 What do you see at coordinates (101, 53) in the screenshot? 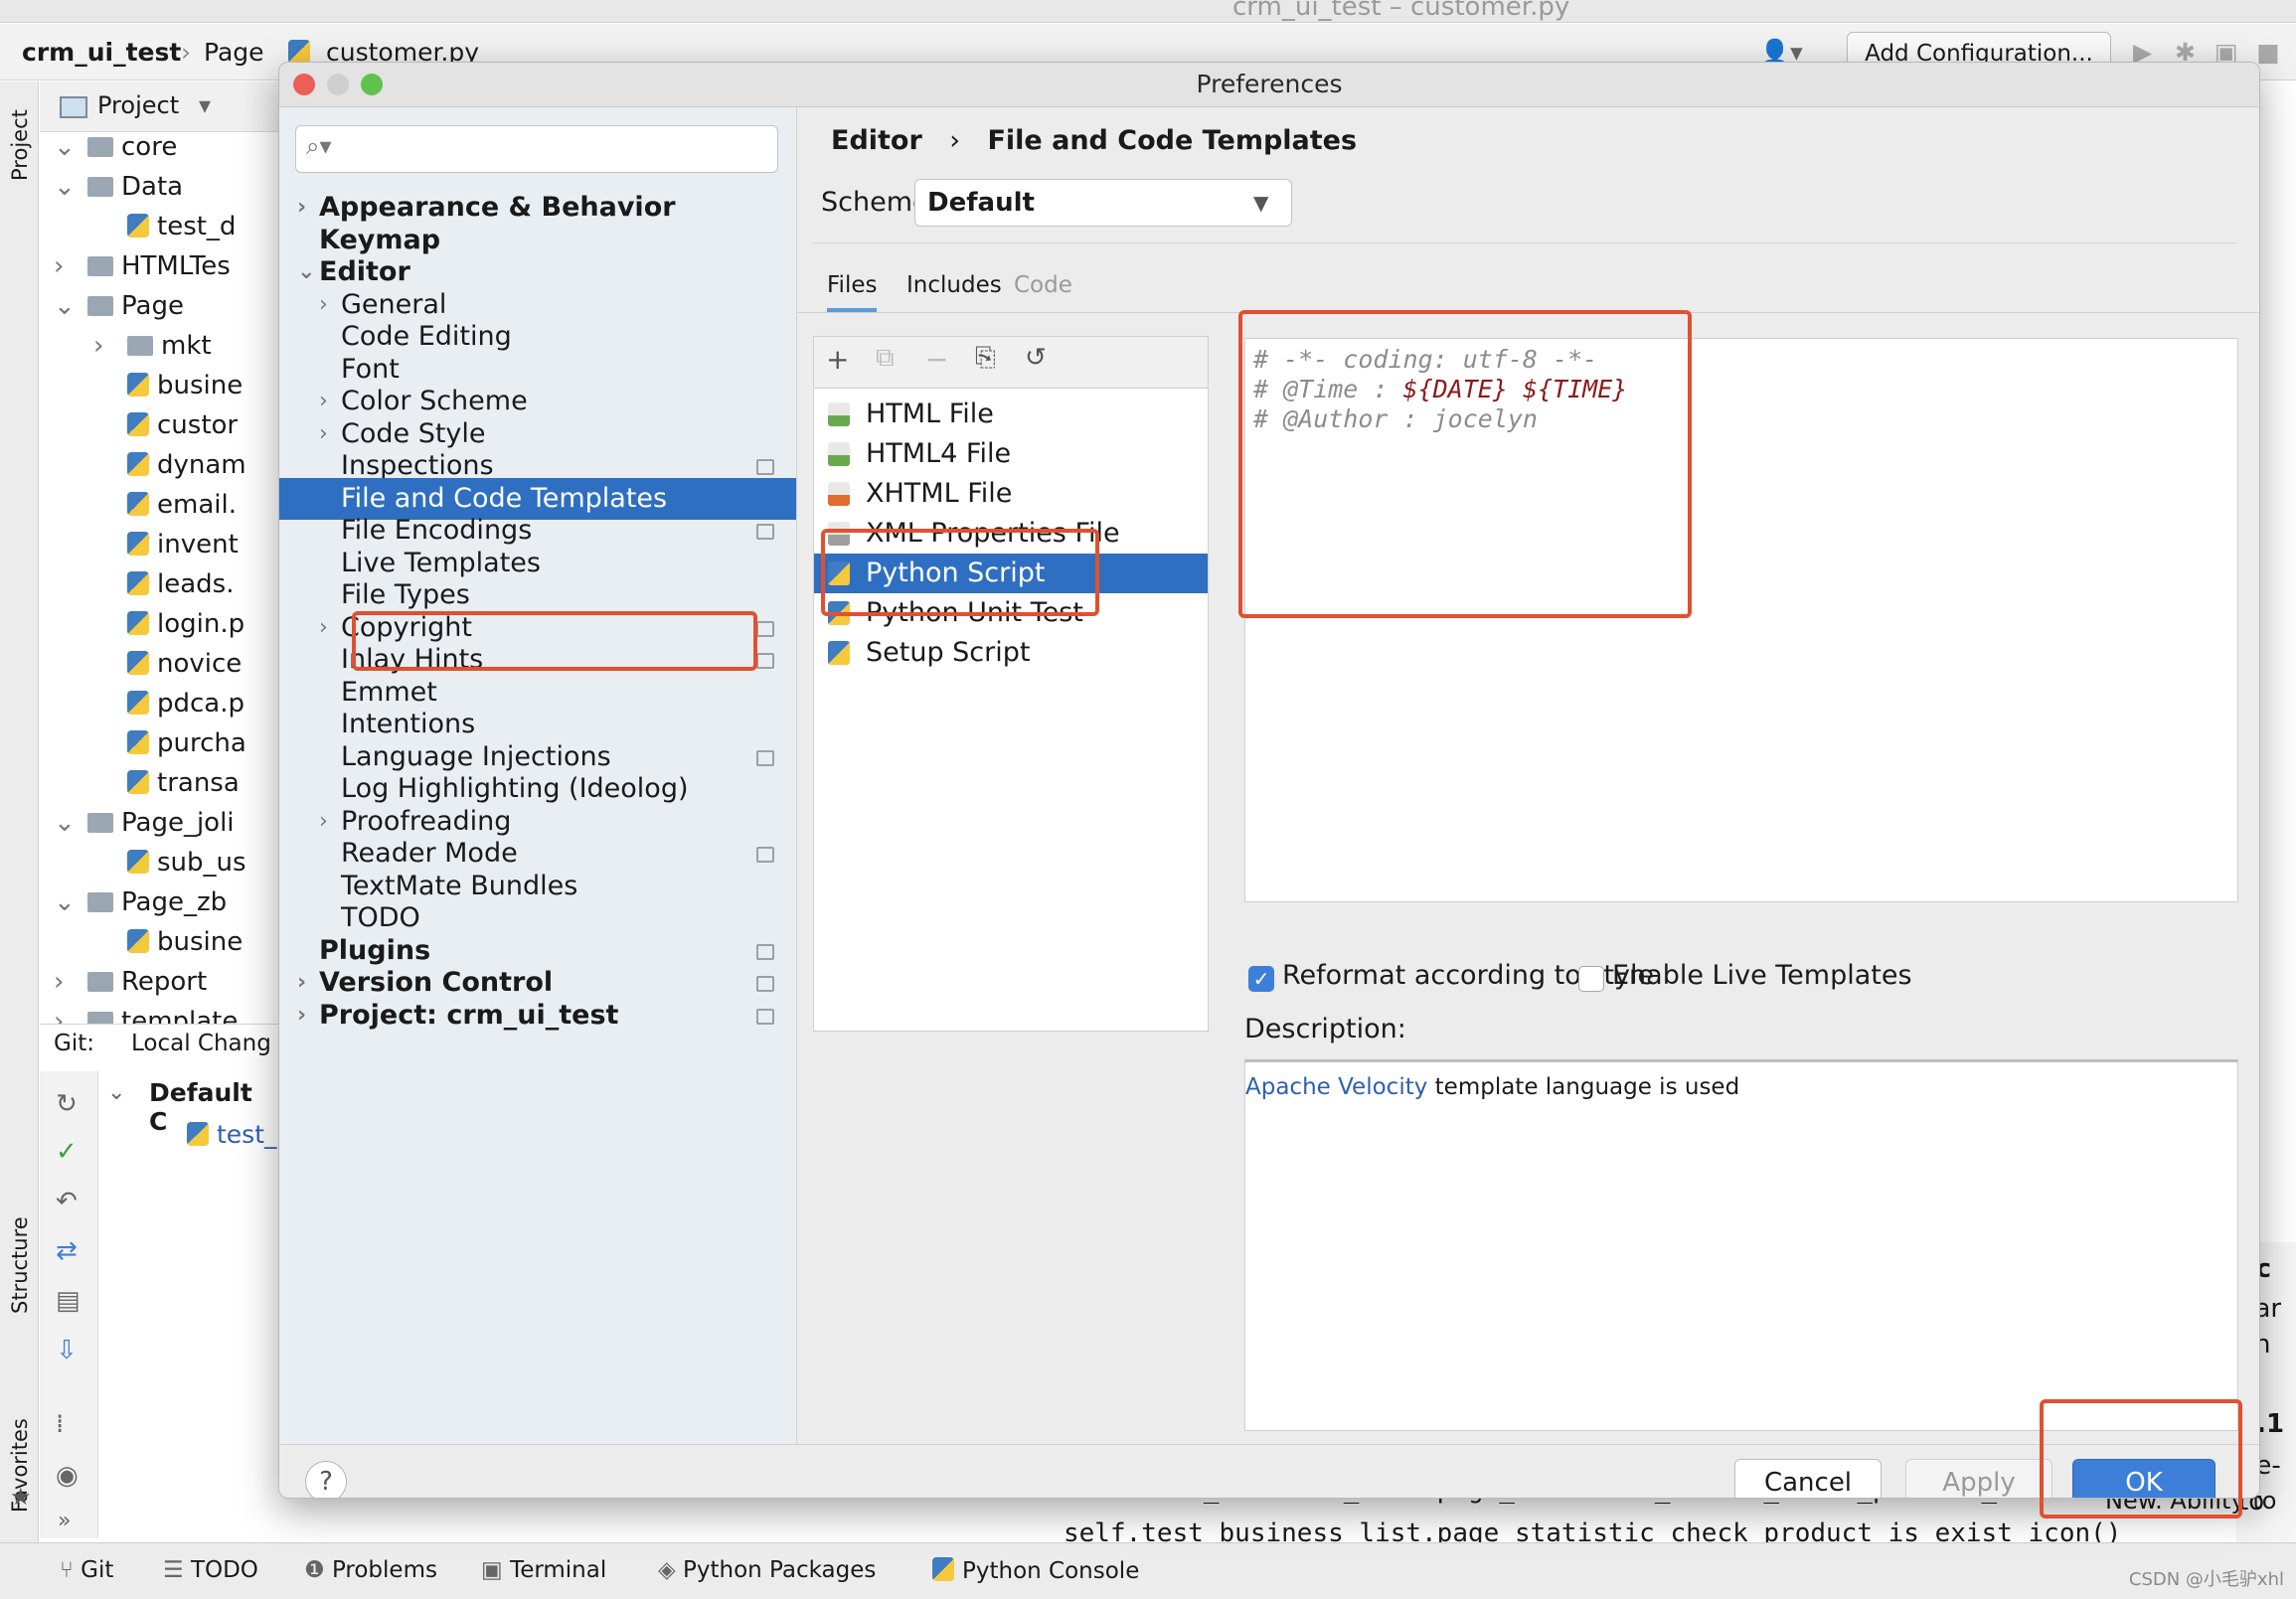
I see `nav-crumb-project: crm_ui_test` at bounding box center [101, 53].